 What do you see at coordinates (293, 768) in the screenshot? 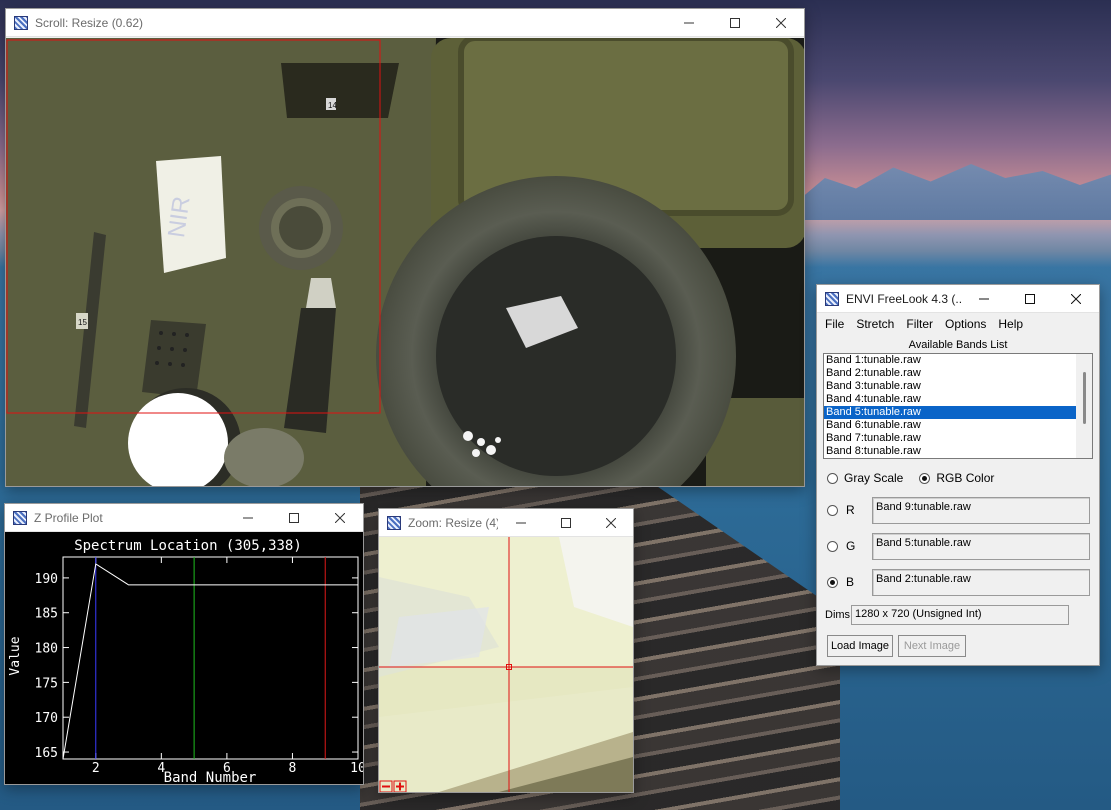
I see `x-tick-label: 8` at bounding box center [293, 768].